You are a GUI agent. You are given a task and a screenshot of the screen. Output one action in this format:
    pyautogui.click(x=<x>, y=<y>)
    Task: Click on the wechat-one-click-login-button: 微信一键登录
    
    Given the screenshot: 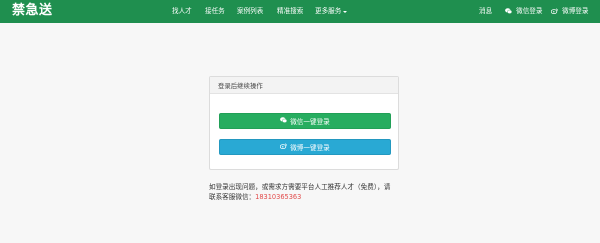 What is the action you would take?
    pyautogui.click(x=305, y=121)
    